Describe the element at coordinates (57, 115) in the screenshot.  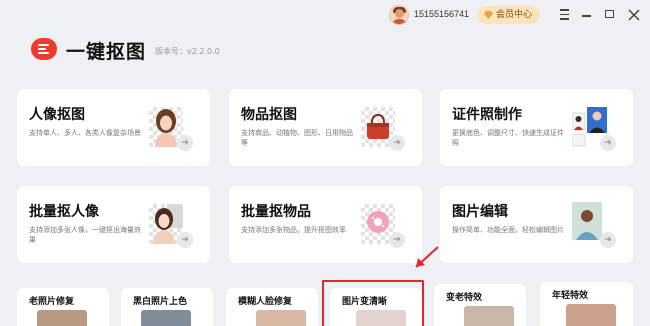
I see `card-title: 人像抠图` at that location.